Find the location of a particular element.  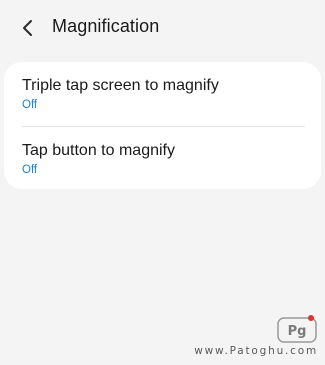

tap-button-magnify-status: Off is located at coordinates (30, 170).